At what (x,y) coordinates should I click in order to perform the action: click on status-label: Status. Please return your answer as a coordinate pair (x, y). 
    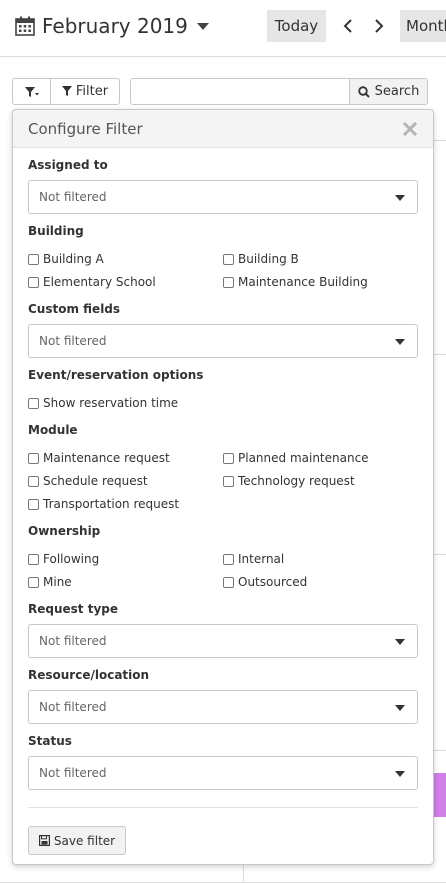
    Looking at the image, I should click on (50, 741).